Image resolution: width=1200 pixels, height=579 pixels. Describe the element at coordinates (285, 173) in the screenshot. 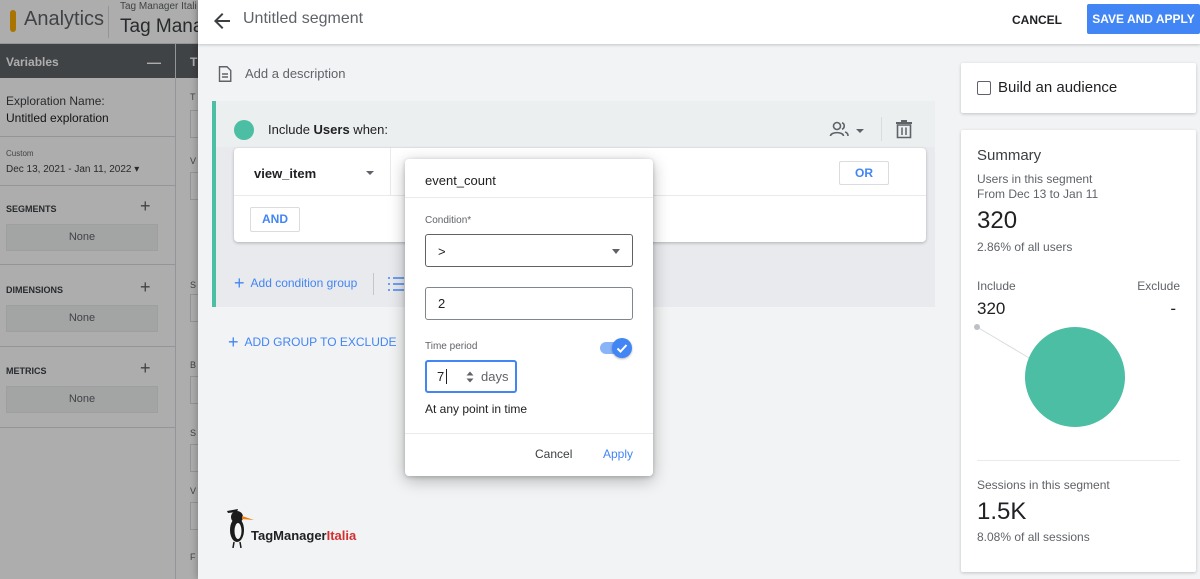

I see `dimension-selector: view_item` at that location.